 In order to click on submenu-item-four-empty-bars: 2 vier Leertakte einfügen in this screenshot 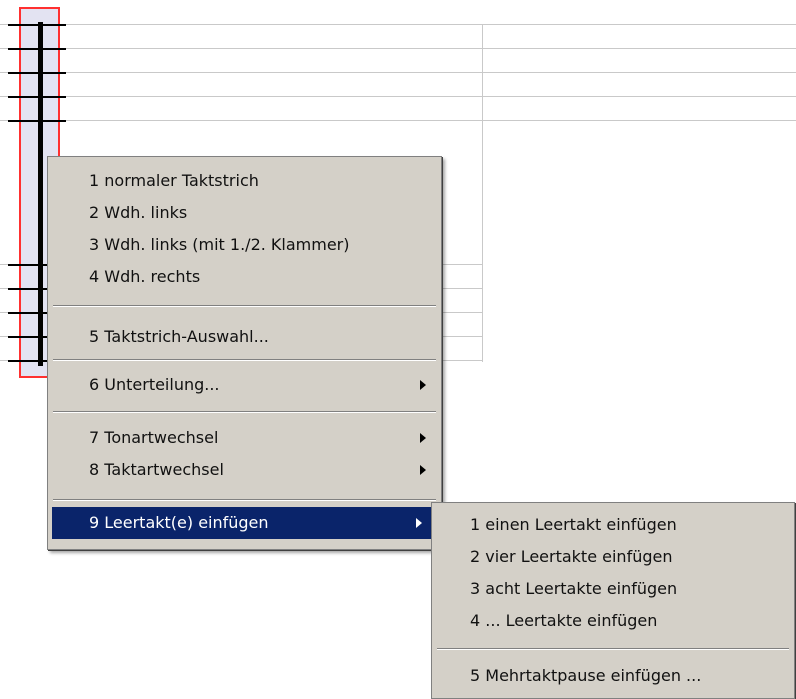, I will do `click(613, 557)`.